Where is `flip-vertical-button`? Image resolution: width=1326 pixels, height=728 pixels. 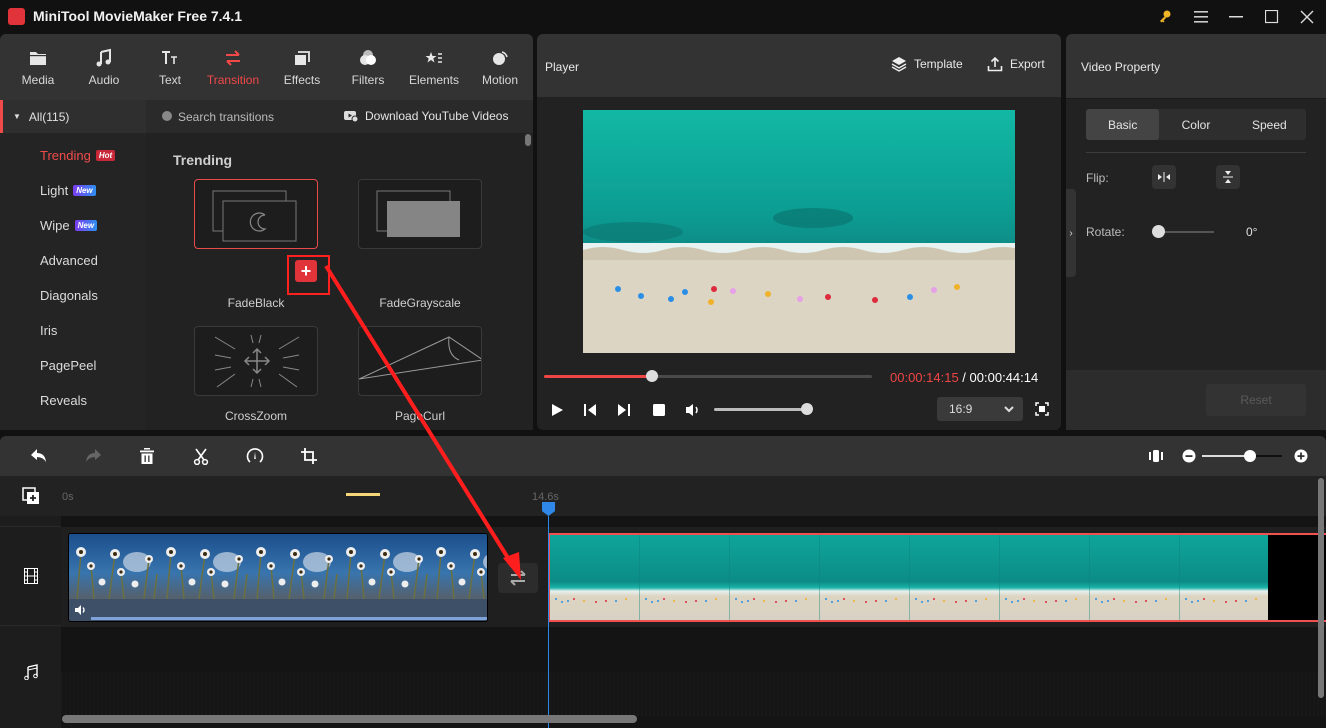 flip-vertical-button is located at coordinates (1228, 177).